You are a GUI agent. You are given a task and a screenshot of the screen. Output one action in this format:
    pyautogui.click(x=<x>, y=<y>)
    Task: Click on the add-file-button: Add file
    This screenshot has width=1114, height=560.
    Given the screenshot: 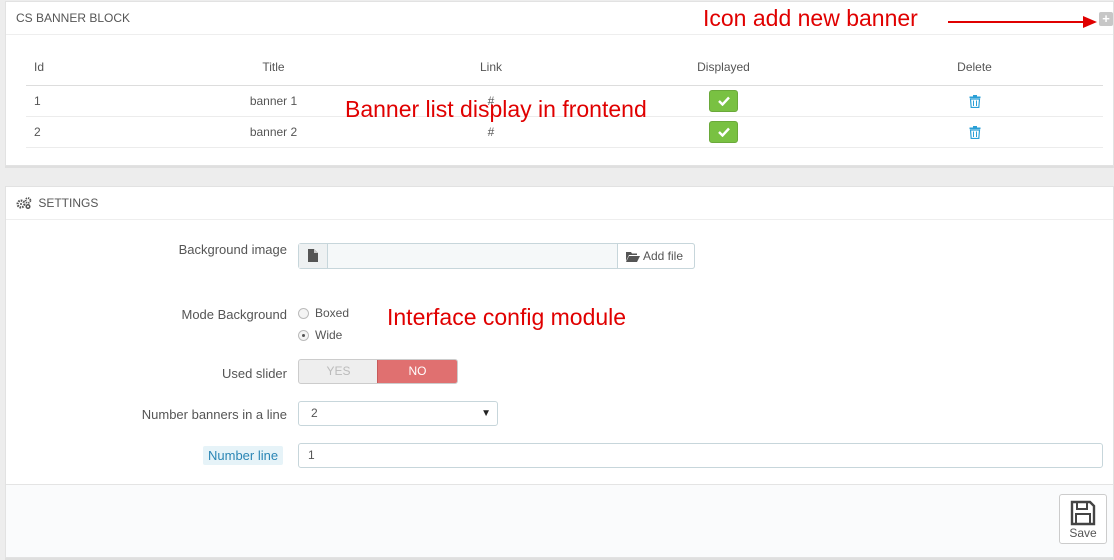 What is the action you would take?
    pyautogui.click(x=656, y=256)
    